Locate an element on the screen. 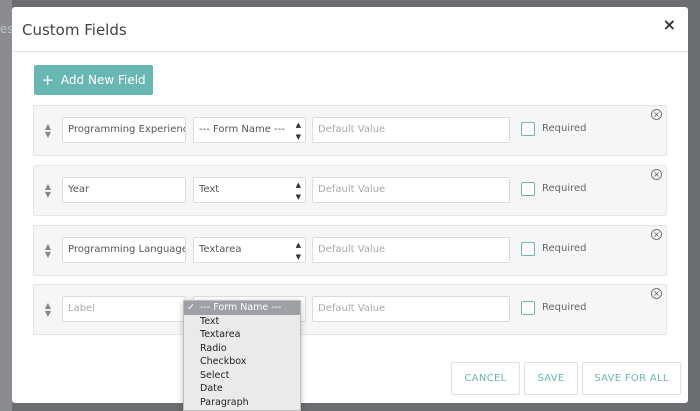  field-type-select: --- Form Name --- ▲ ▼ is located at coordinates (249, 130).